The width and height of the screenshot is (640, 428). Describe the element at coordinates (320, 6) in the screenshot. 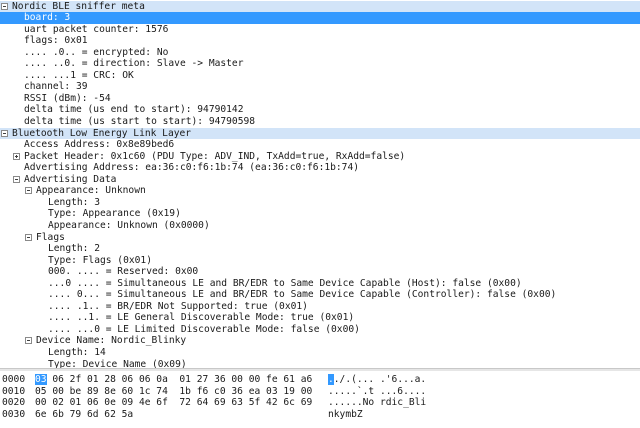

I see `tree-row: Nordic BLE sniffer meta` at that location.